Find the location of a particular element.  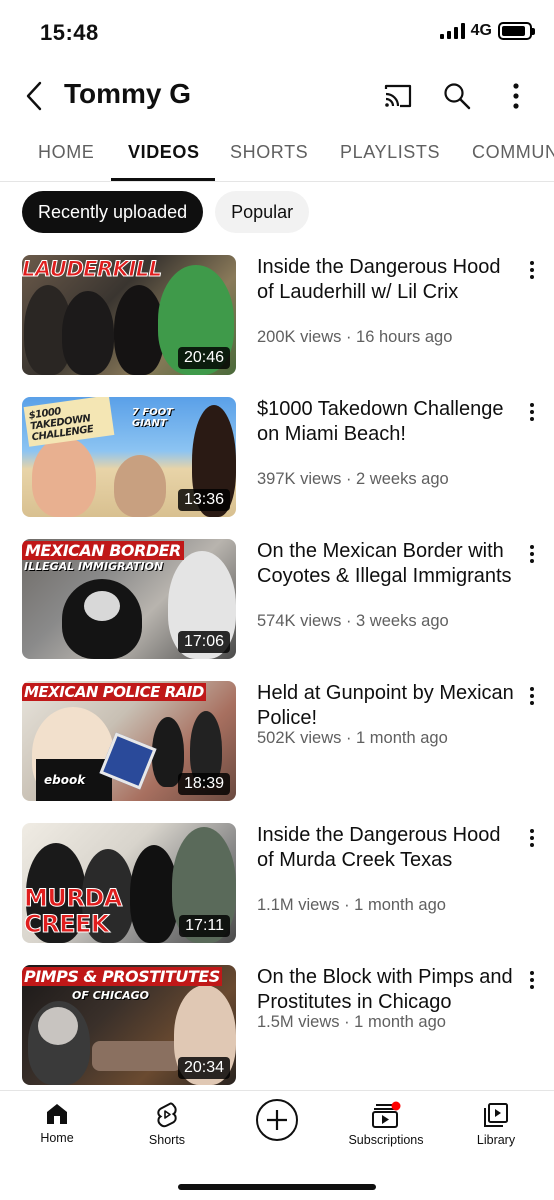

search-icon is located at coordinates (457, 96).